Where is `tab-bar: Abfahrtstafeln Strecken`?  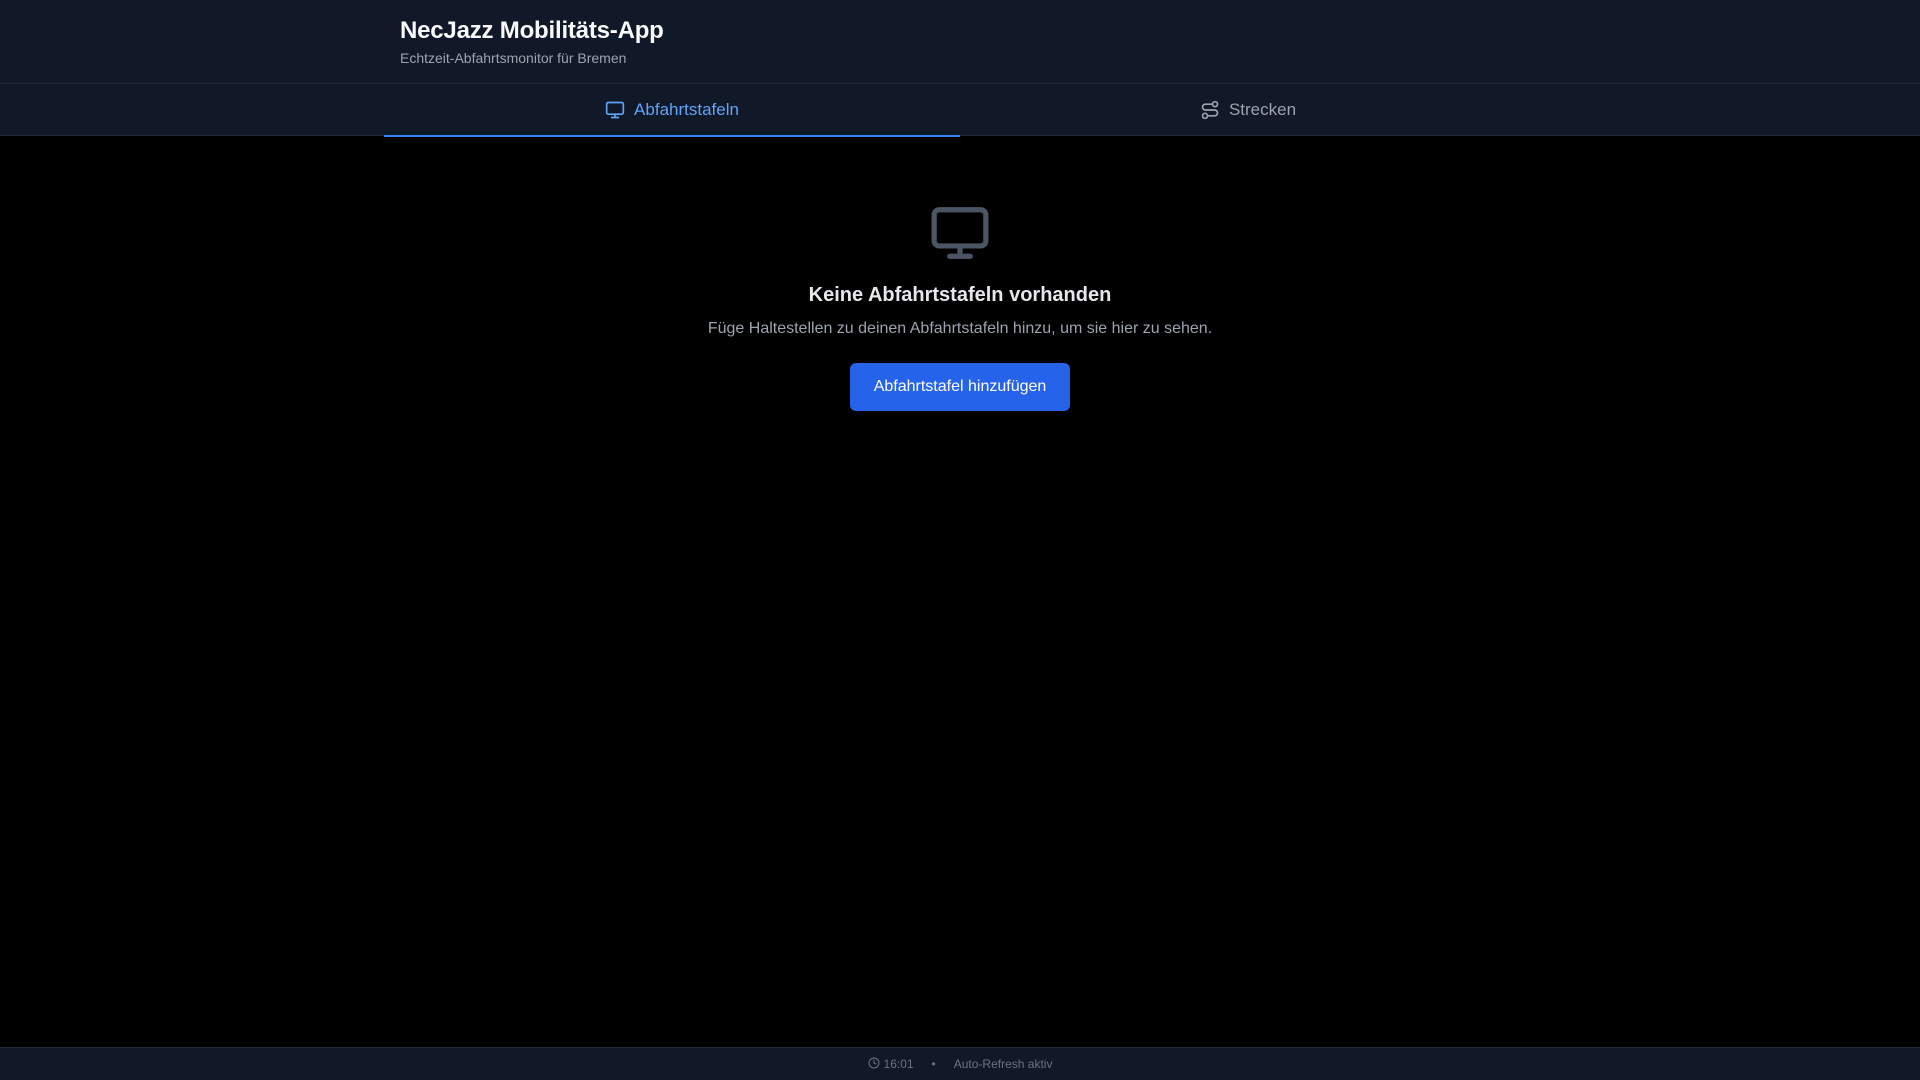
tab-bar: Abfahrtstafeln Strecken is located at coordinates (960, 110).